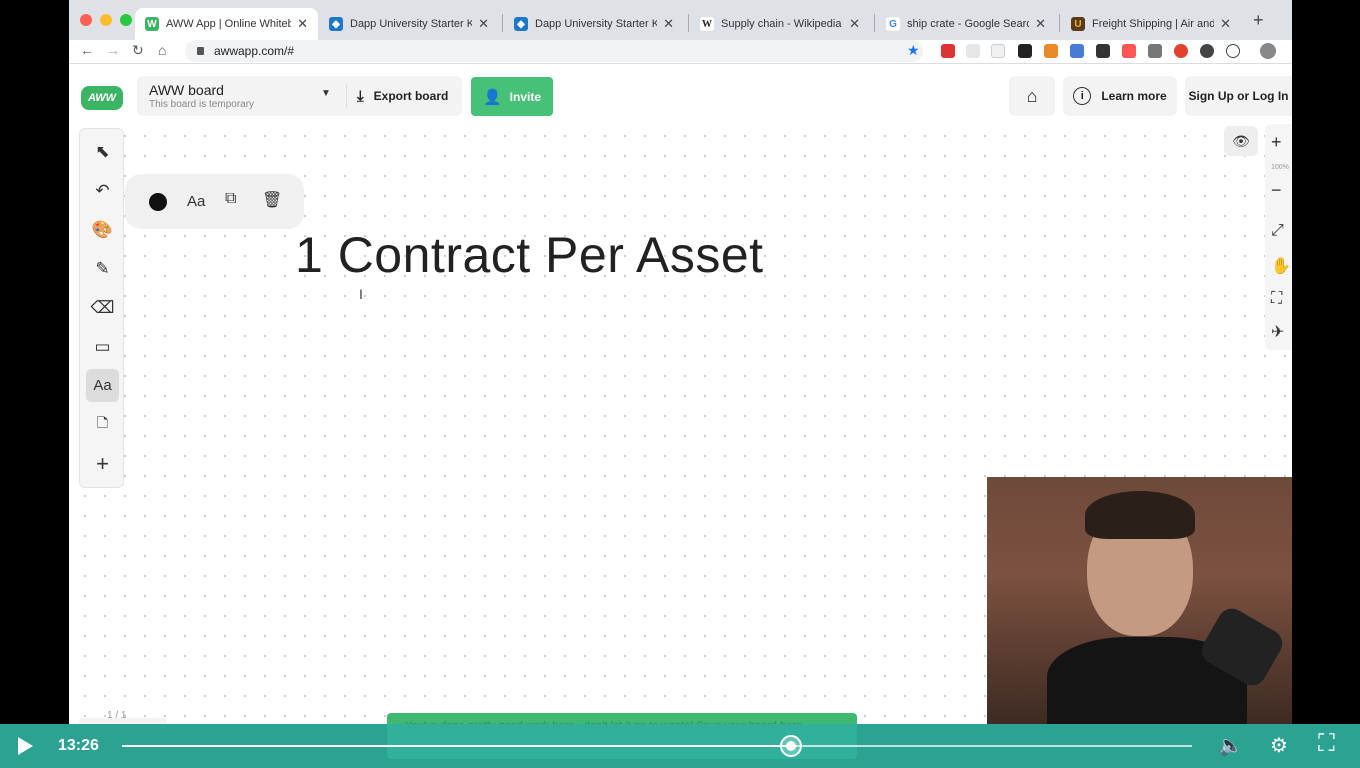  What do you see at coordinates (87, 50) in the screenshot?
I see `back-icon: ←` at bounding box center [87, 50].